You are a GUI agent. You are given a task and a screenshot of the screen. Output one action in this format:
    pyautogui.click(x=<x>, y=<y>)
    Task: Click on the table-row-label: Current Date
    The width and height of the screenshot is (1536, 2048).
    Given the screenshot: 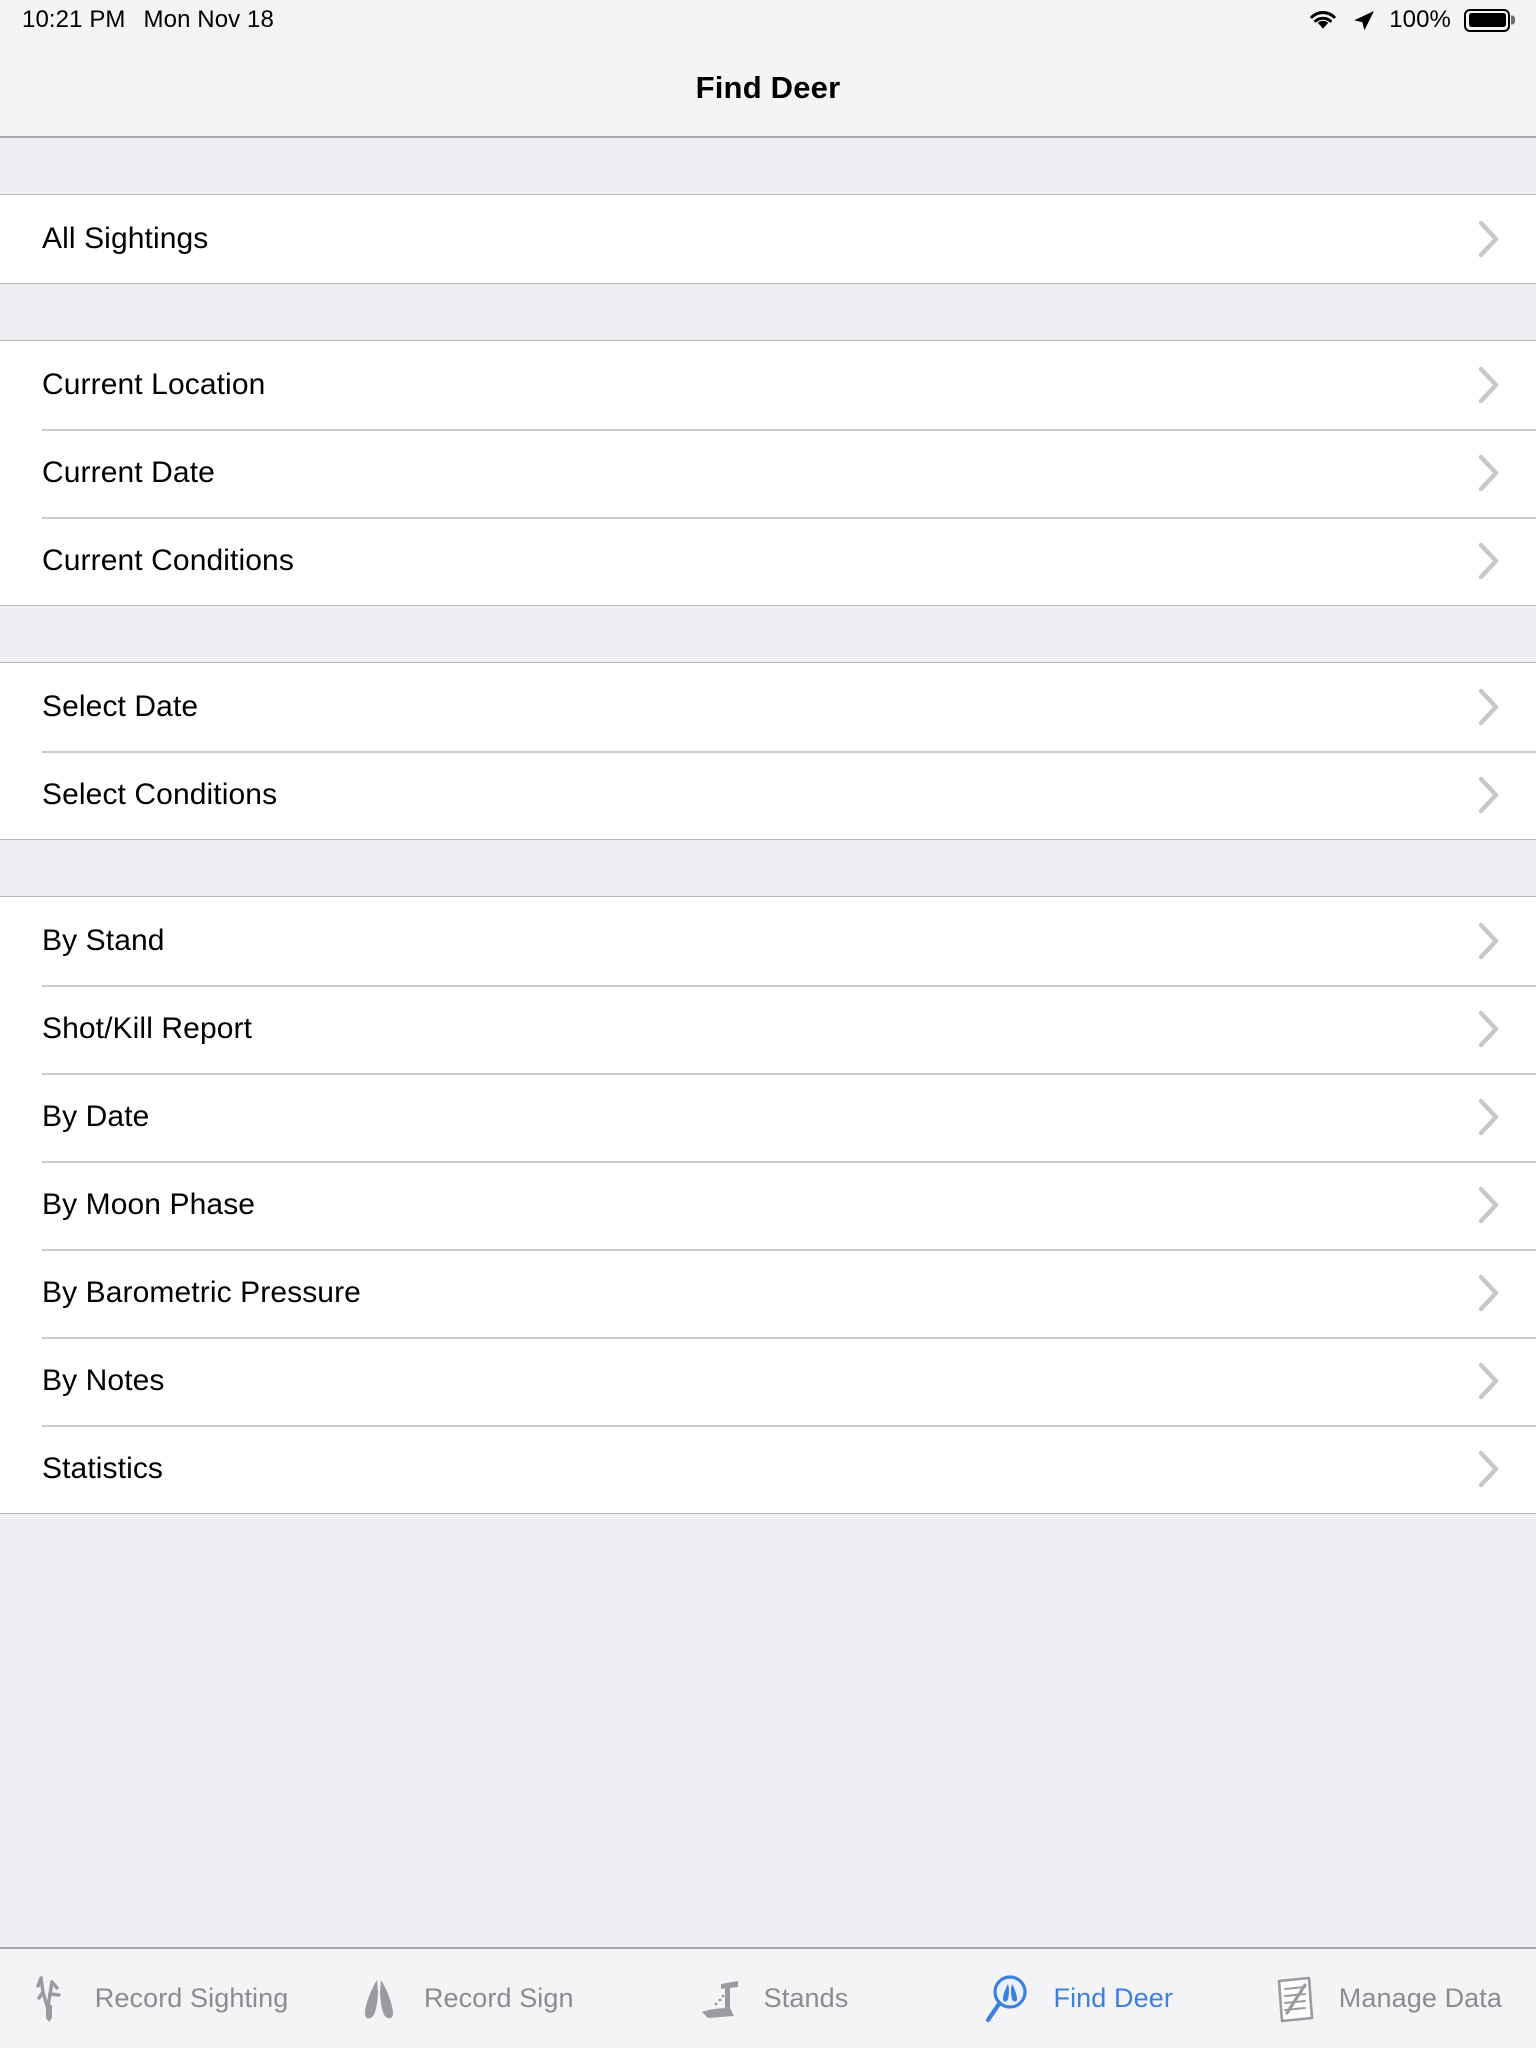 What is the action you would take?
    pyautogui.click(x=128, y=472)
    